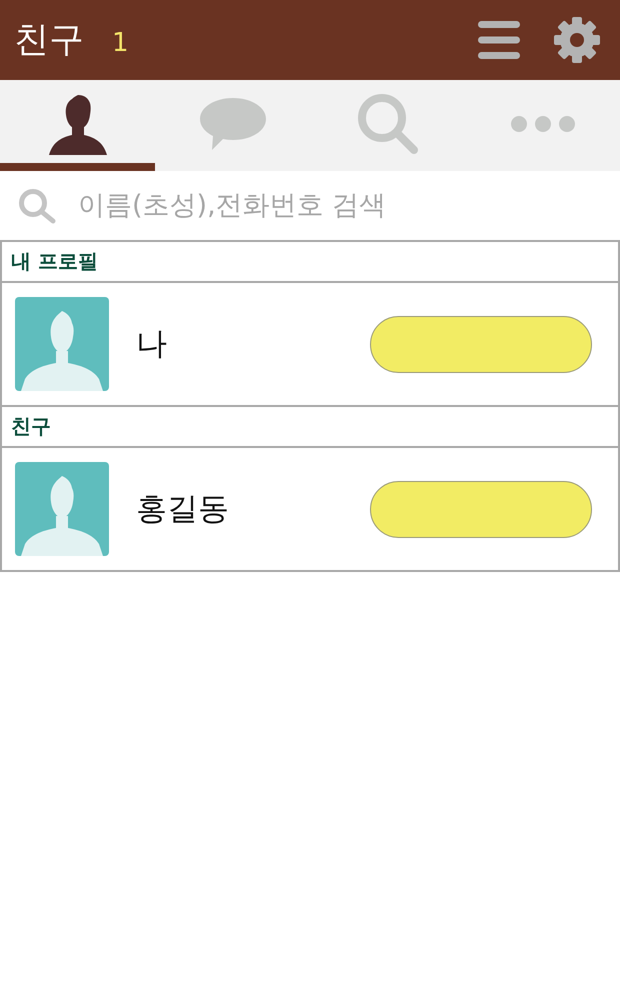 The width and height of the screenshot is (620, 981). Describe the element at coordinates (77, 123) in the screenshot. I see `person-icon` at that location.